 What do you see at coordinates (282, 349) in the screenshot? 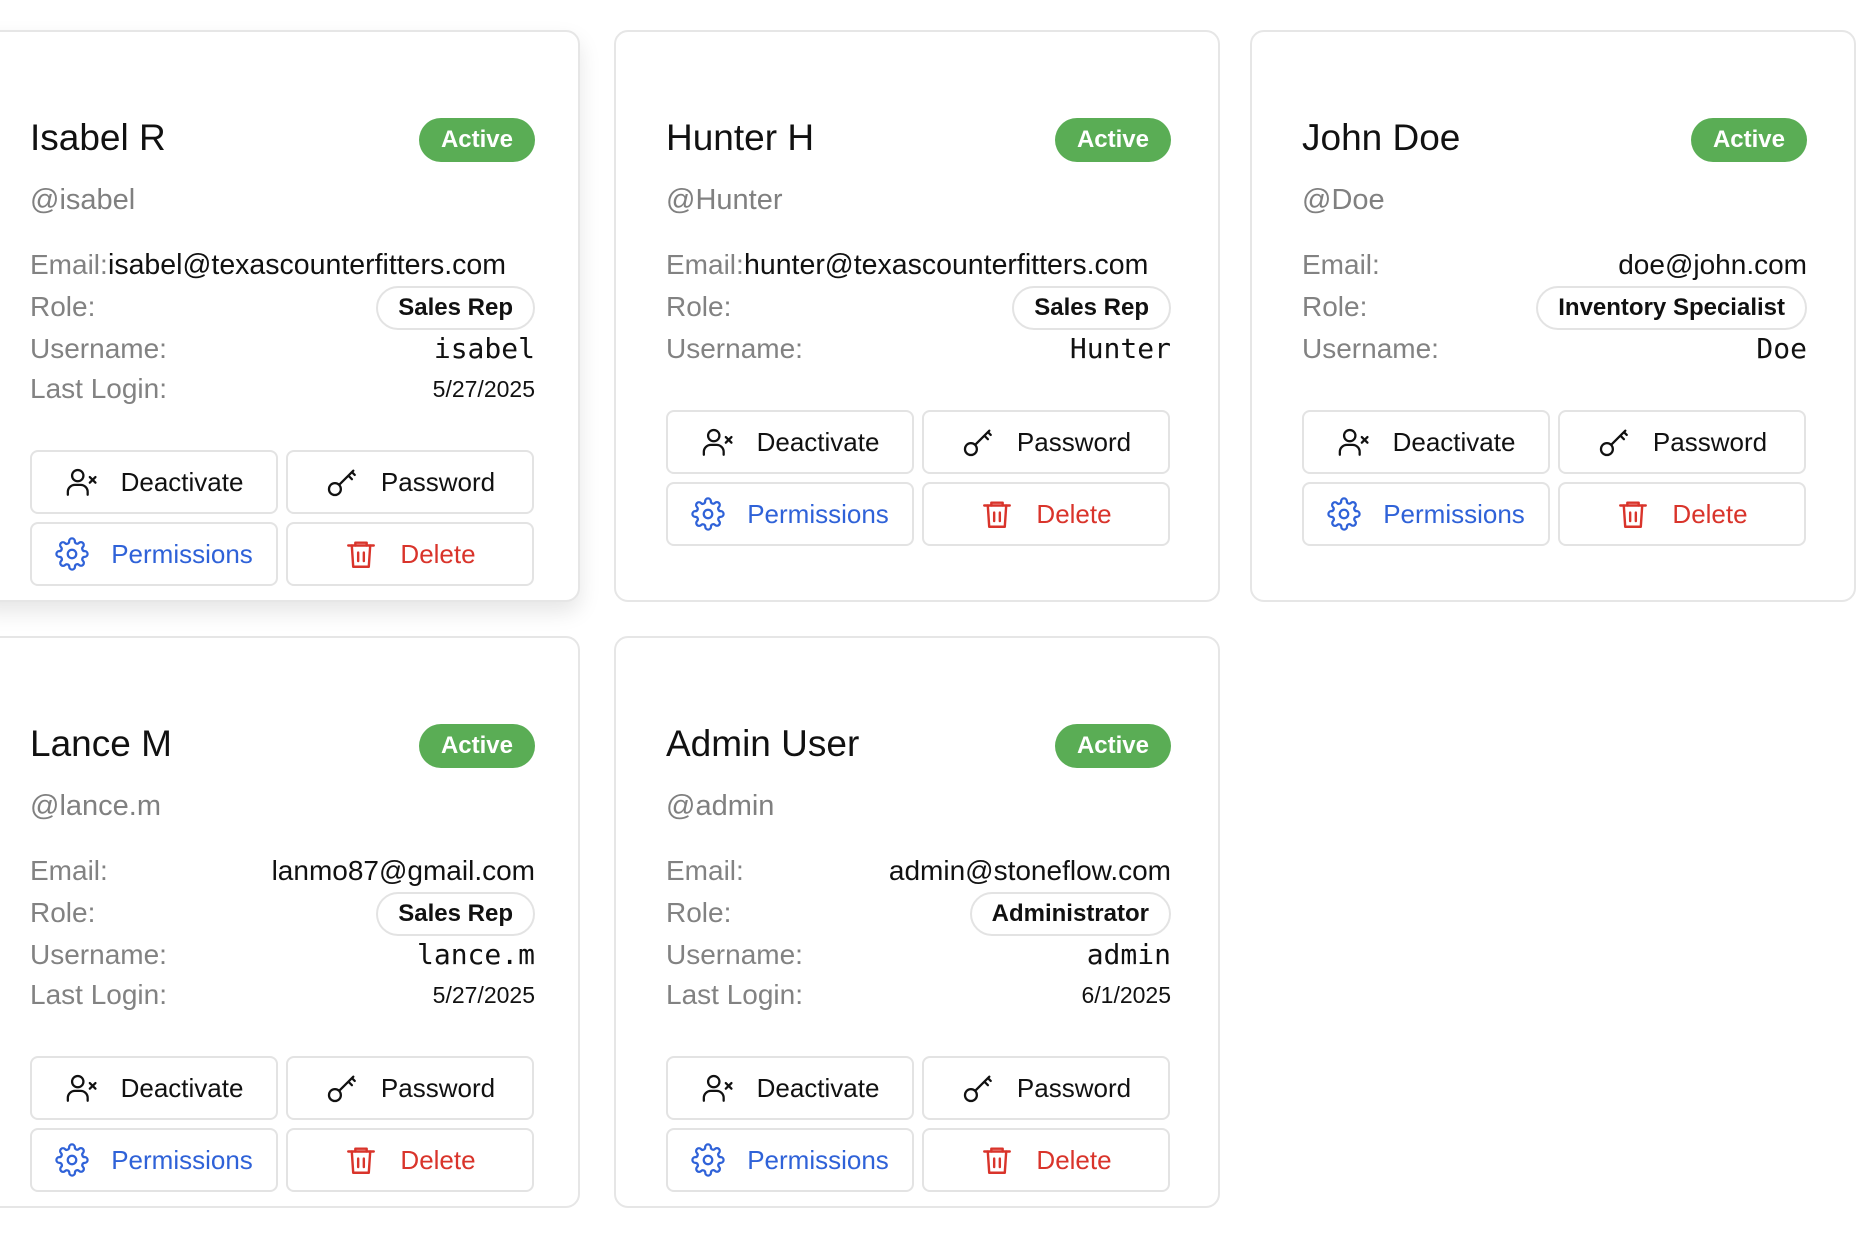
I see `username-row: Username: isabel` at bounding box center [282, 349].